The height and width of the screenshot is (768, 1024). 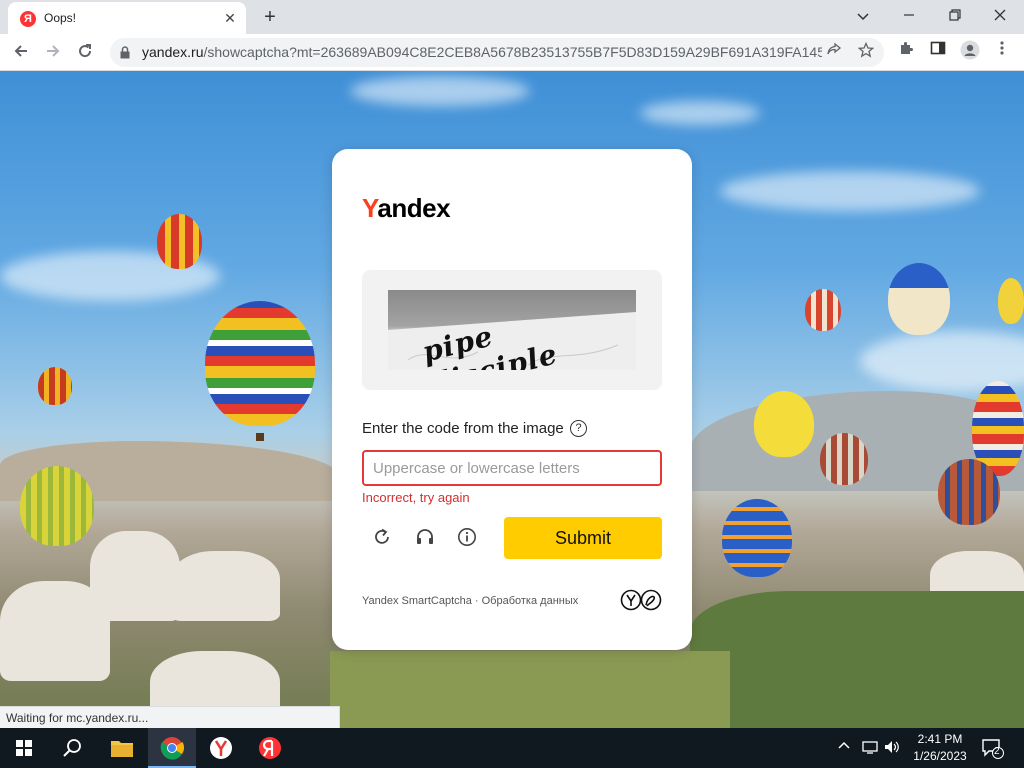 What do you see at coordinates (530, 689) in the screenshot?
I see `grass-foreground` at bounding box center [530, 689].